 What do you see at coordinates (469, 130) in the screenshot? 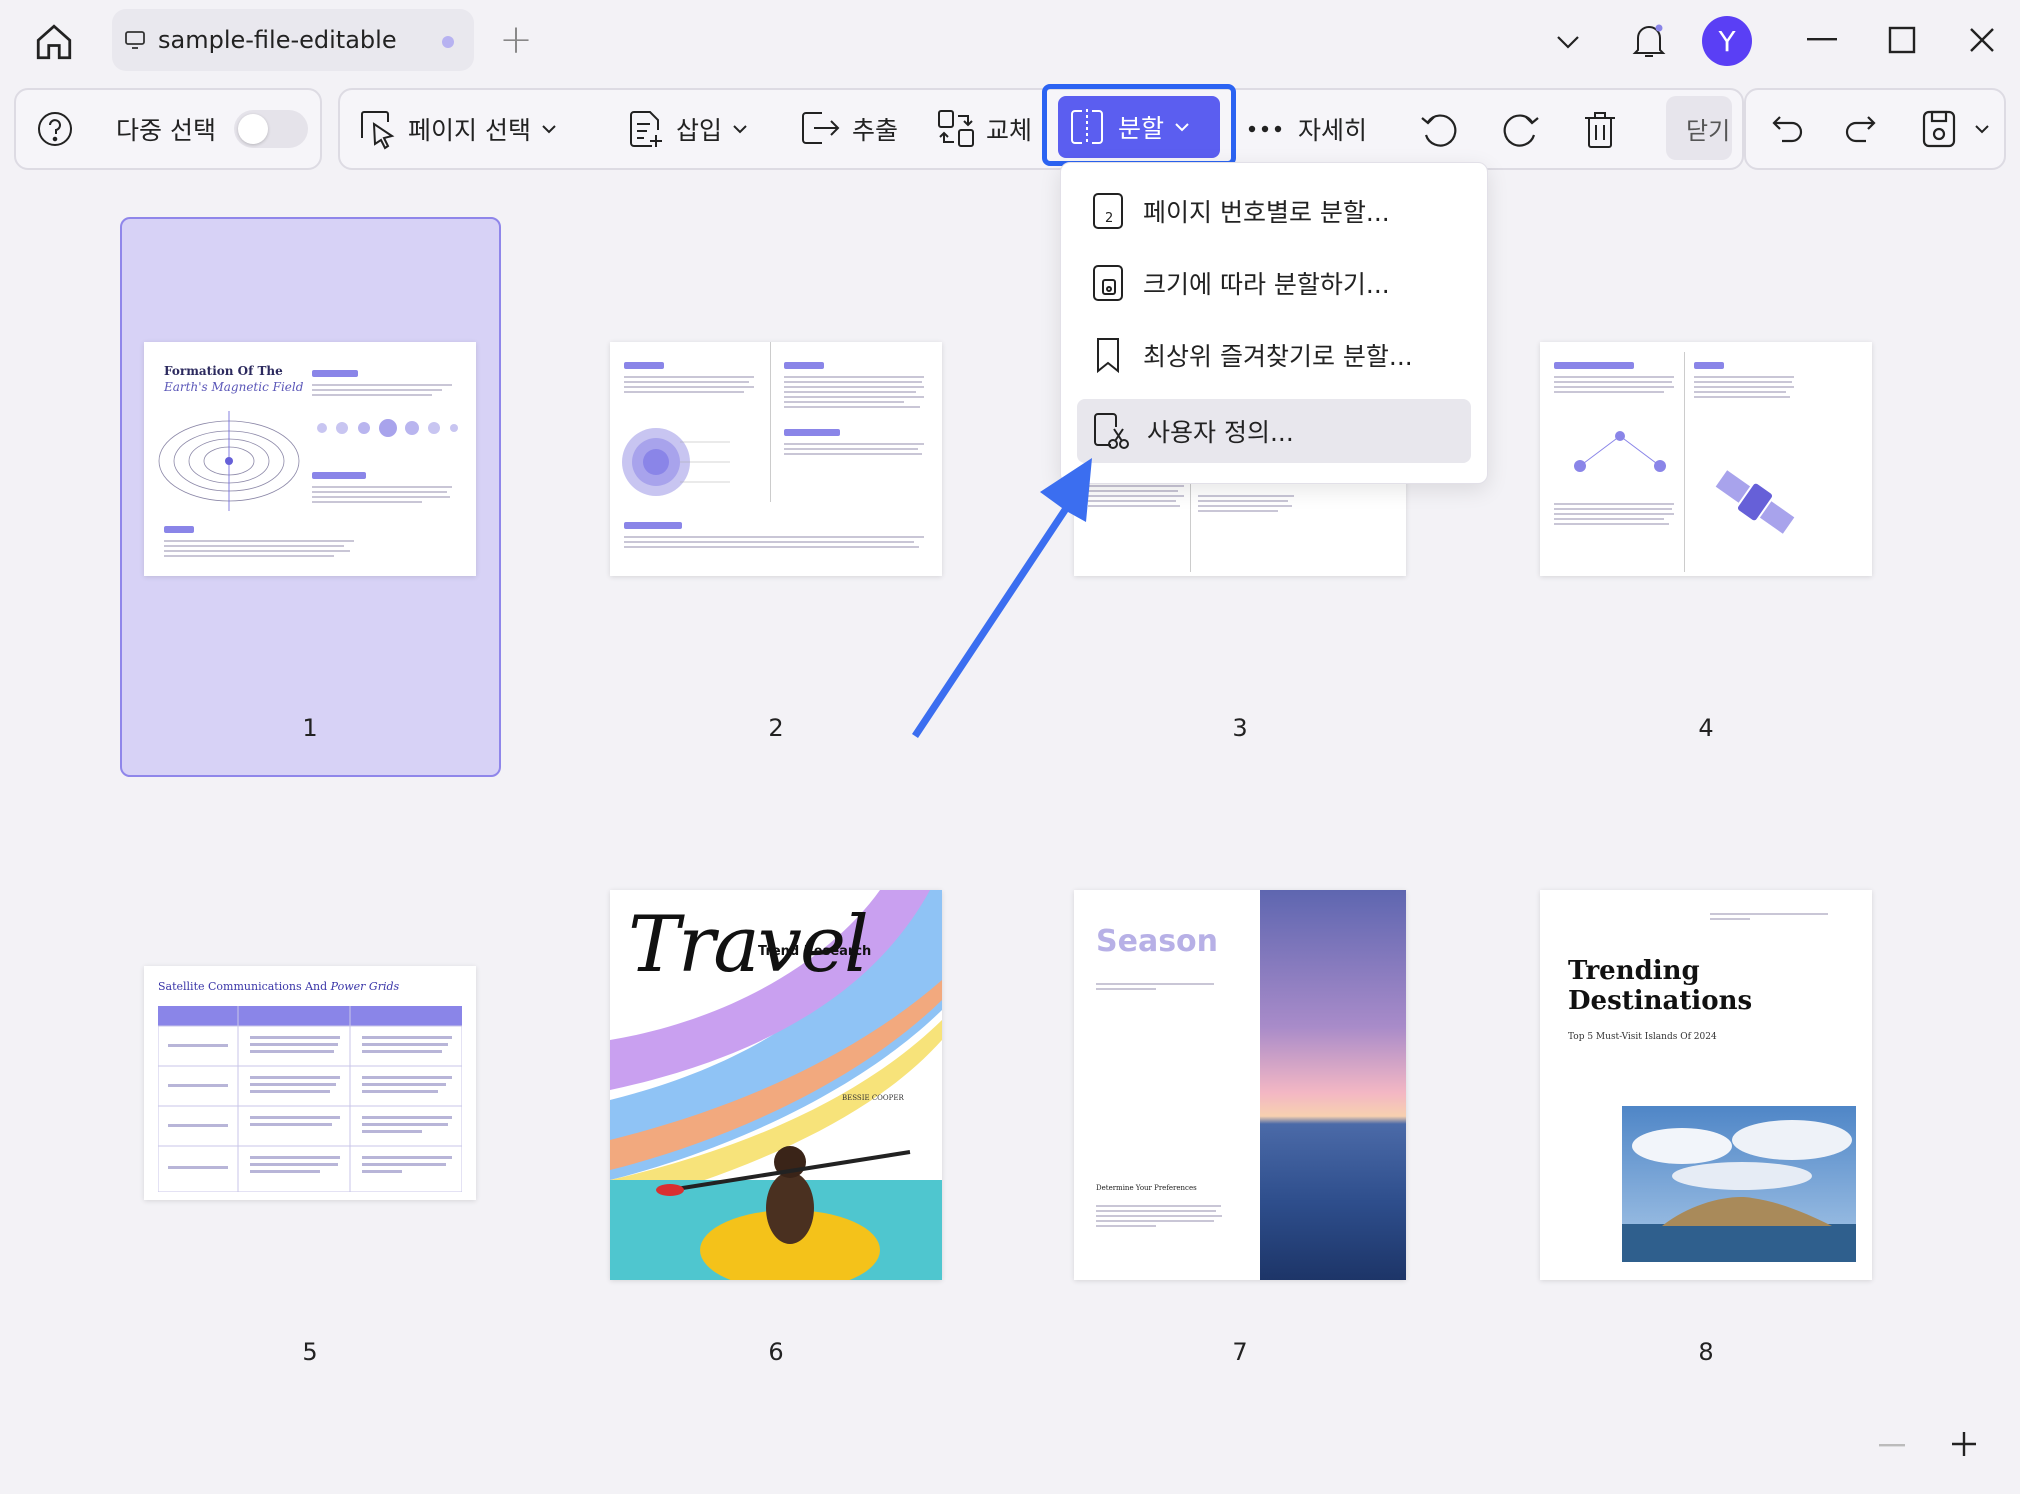
I see `page-select-label: 페이지 선택` at bounding box center [469, 130].